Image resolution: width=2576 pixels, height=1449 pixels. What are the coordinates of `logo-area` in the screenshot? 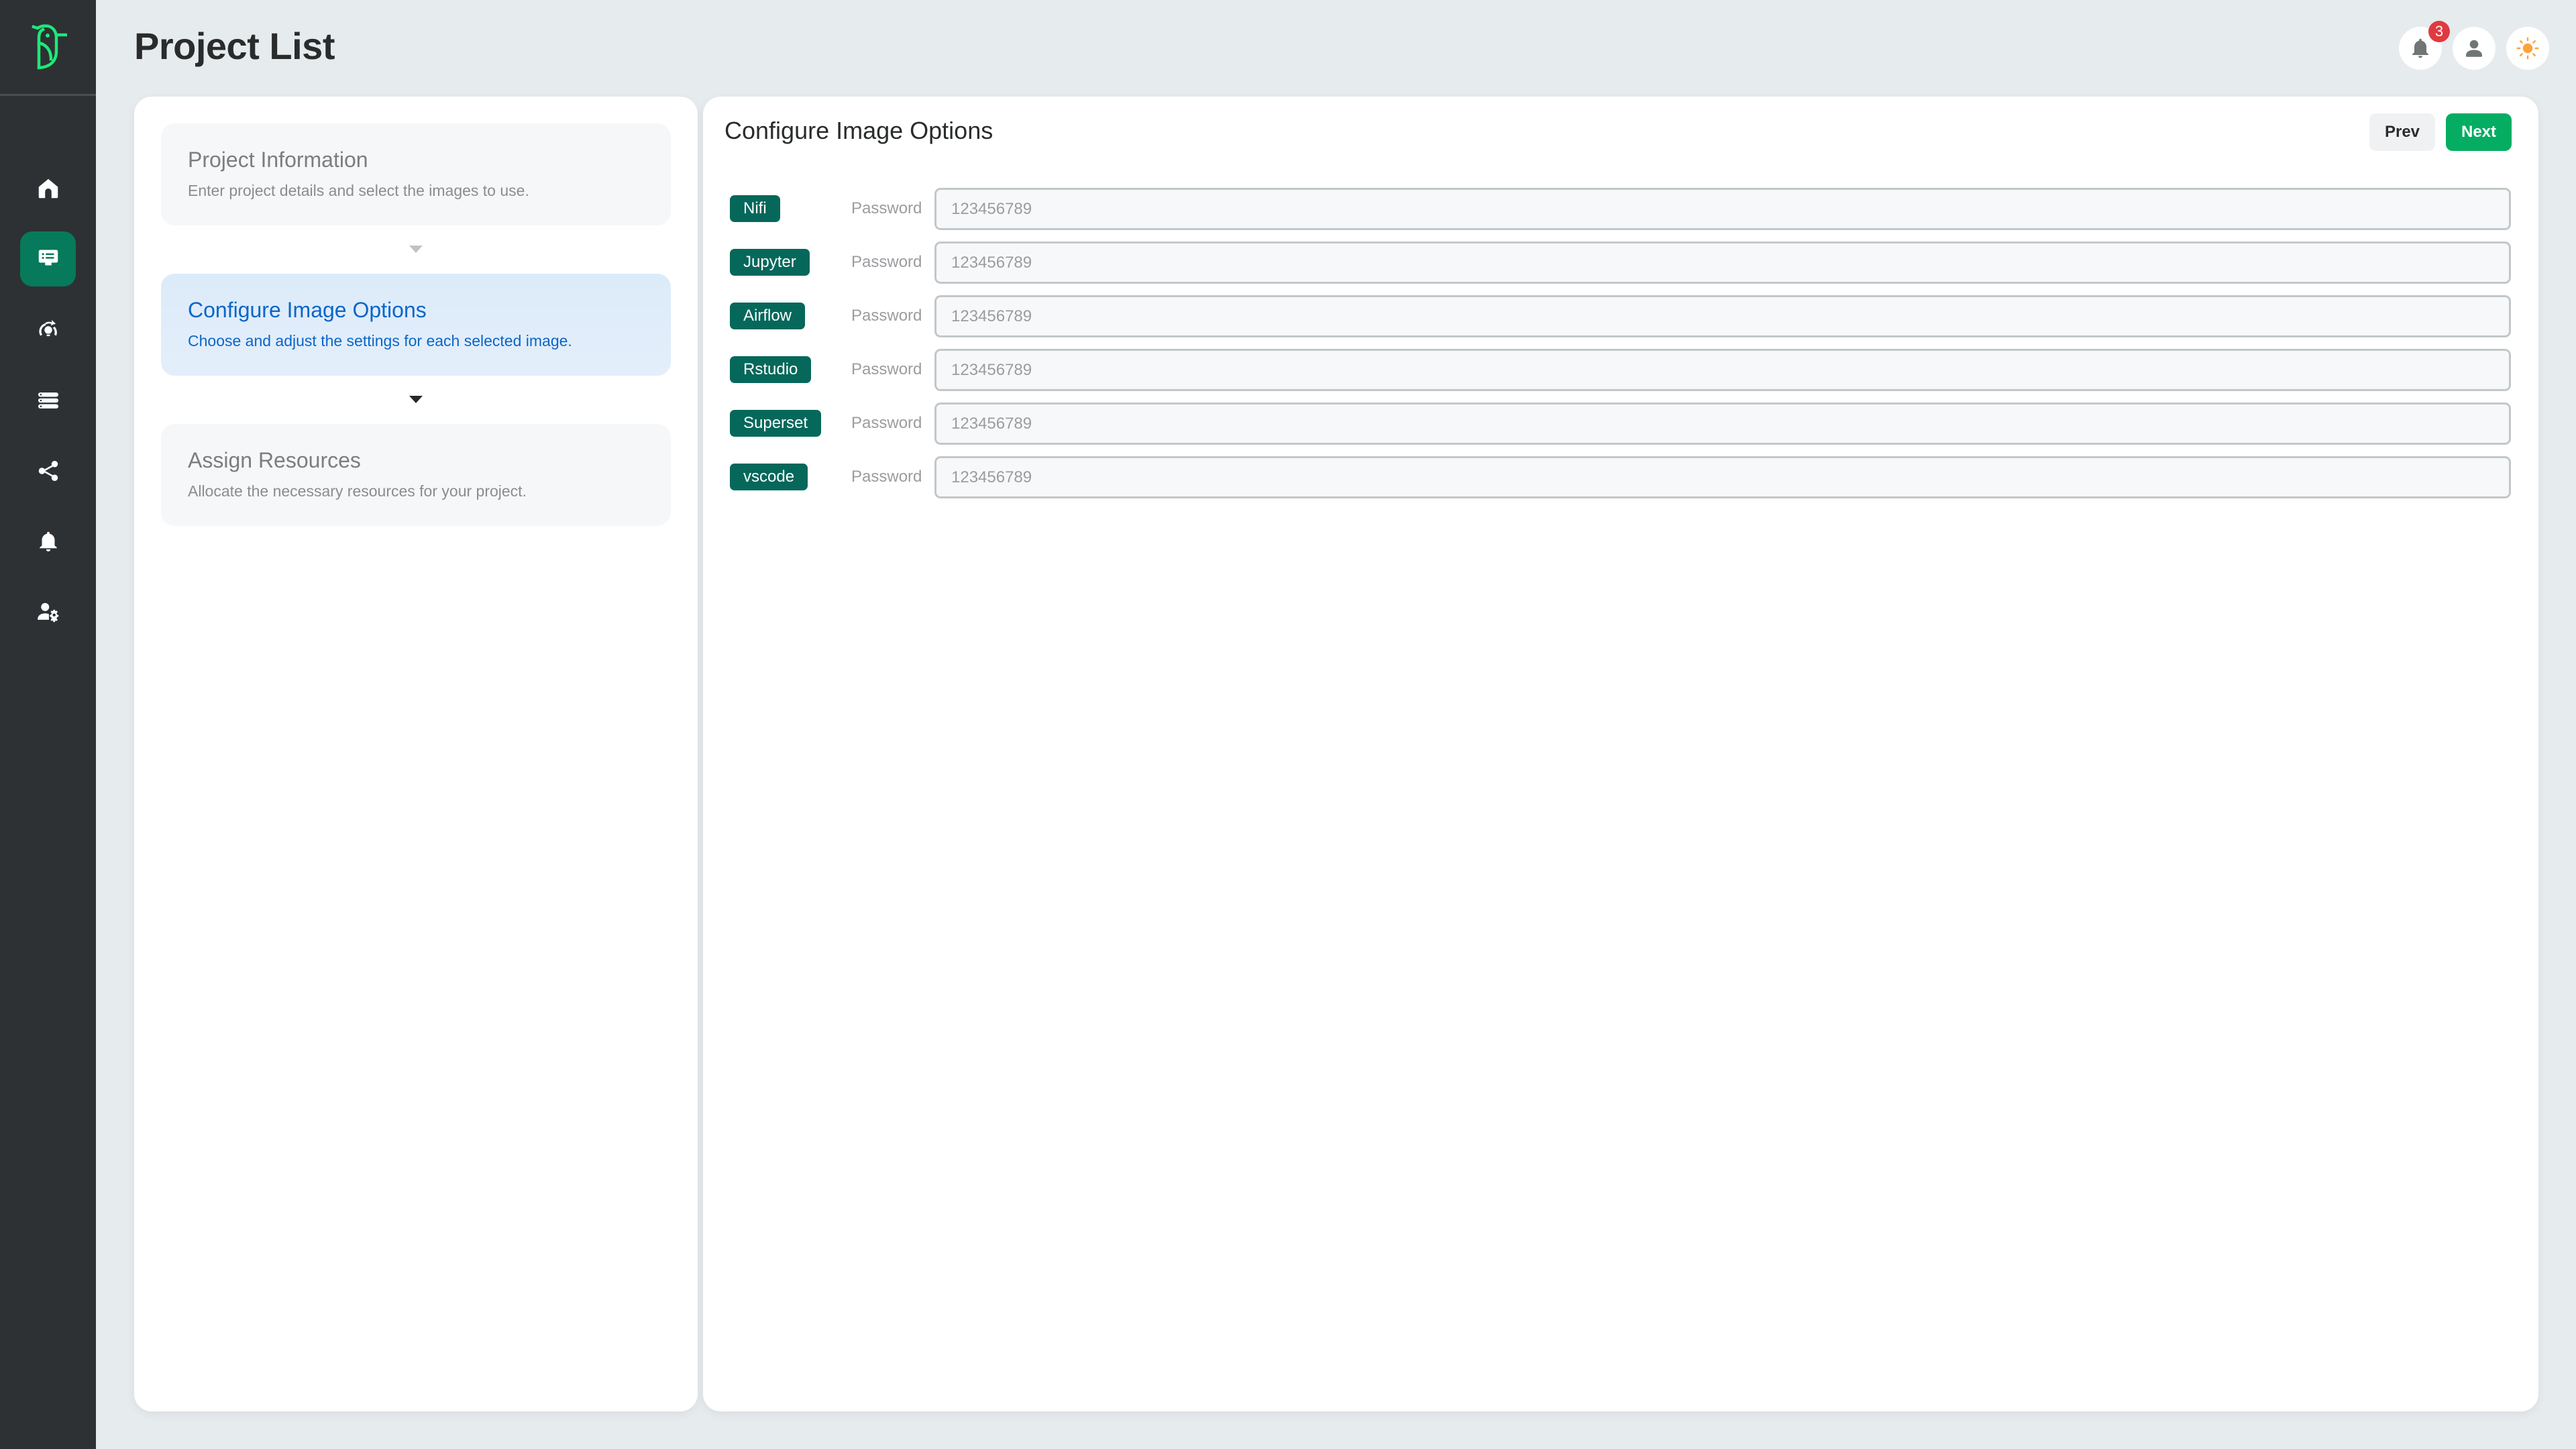 It's located at (48, 48).